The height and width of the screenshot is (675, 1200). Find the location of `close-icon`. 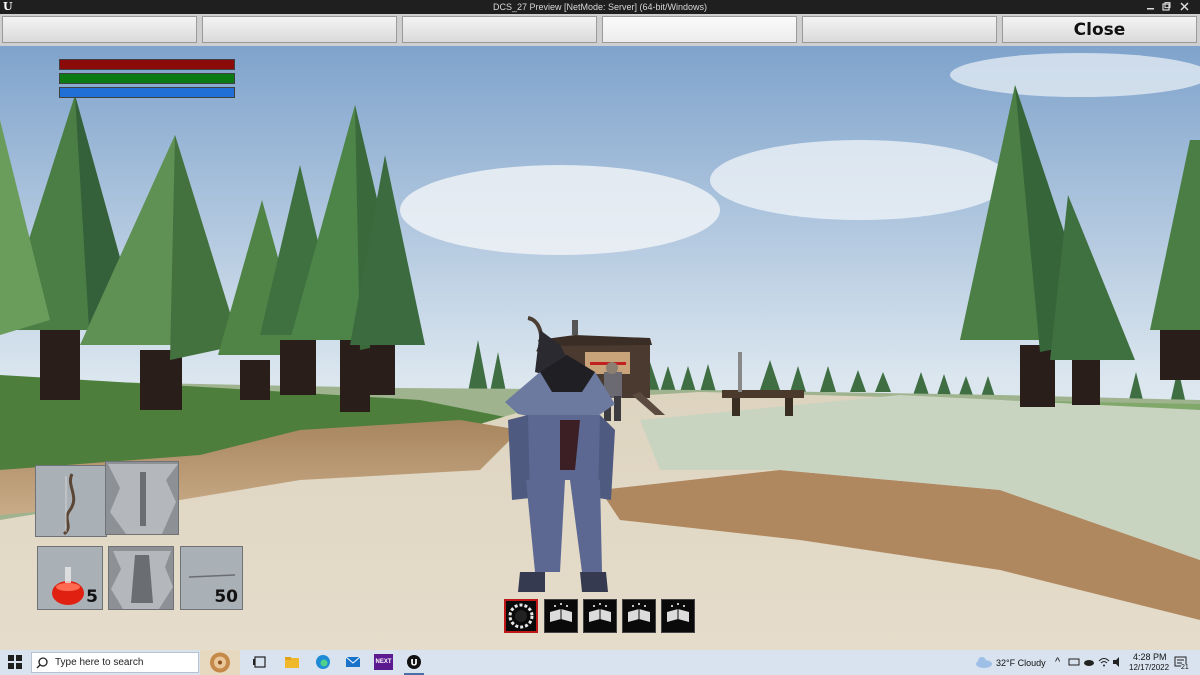

close-icon is located at coordinates (1184, 6).